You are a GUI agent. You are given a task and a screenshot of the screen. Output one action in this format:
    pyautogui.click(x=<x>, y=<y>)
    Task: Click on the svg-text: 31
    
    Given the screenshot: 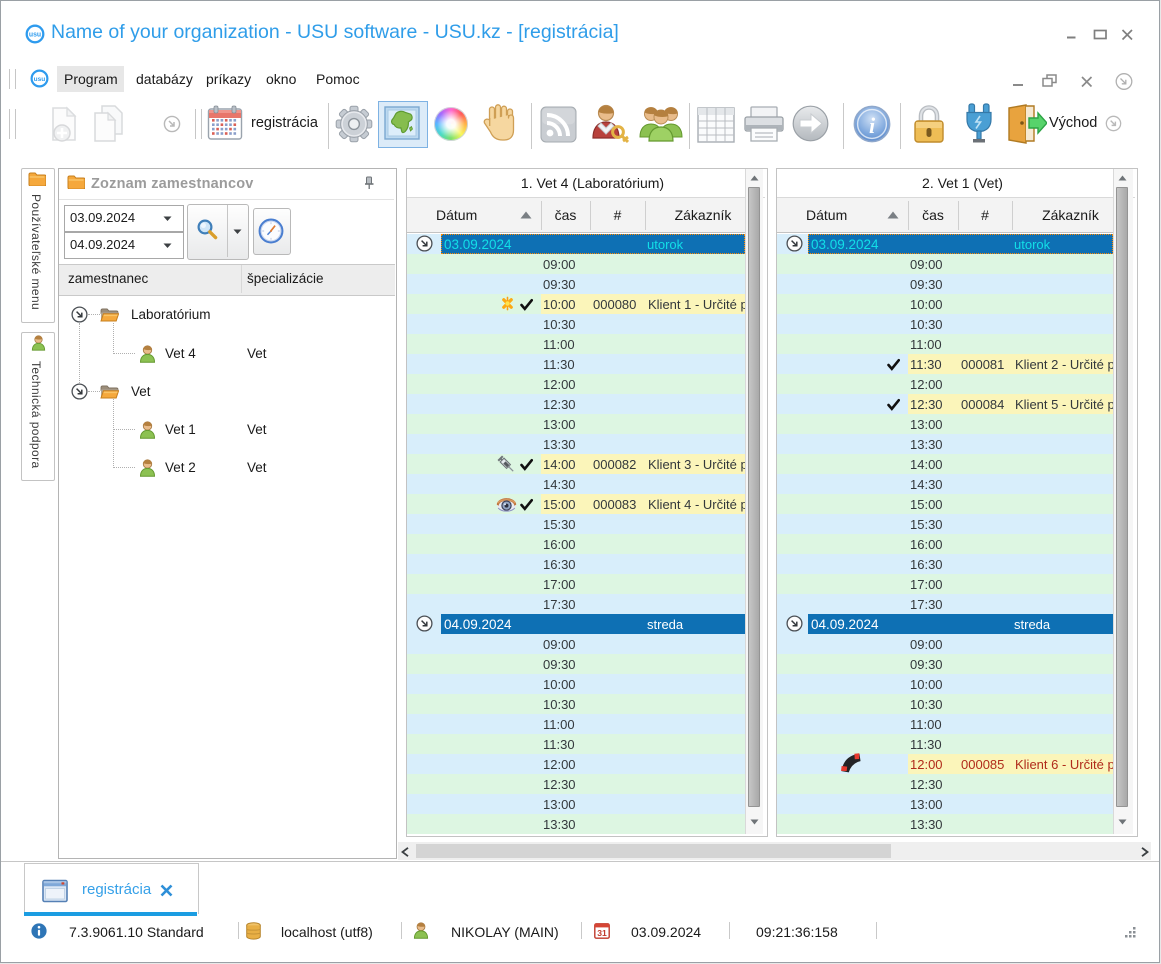 What is the action you would take?
    pyautogui.click(x=602, y=933)
    